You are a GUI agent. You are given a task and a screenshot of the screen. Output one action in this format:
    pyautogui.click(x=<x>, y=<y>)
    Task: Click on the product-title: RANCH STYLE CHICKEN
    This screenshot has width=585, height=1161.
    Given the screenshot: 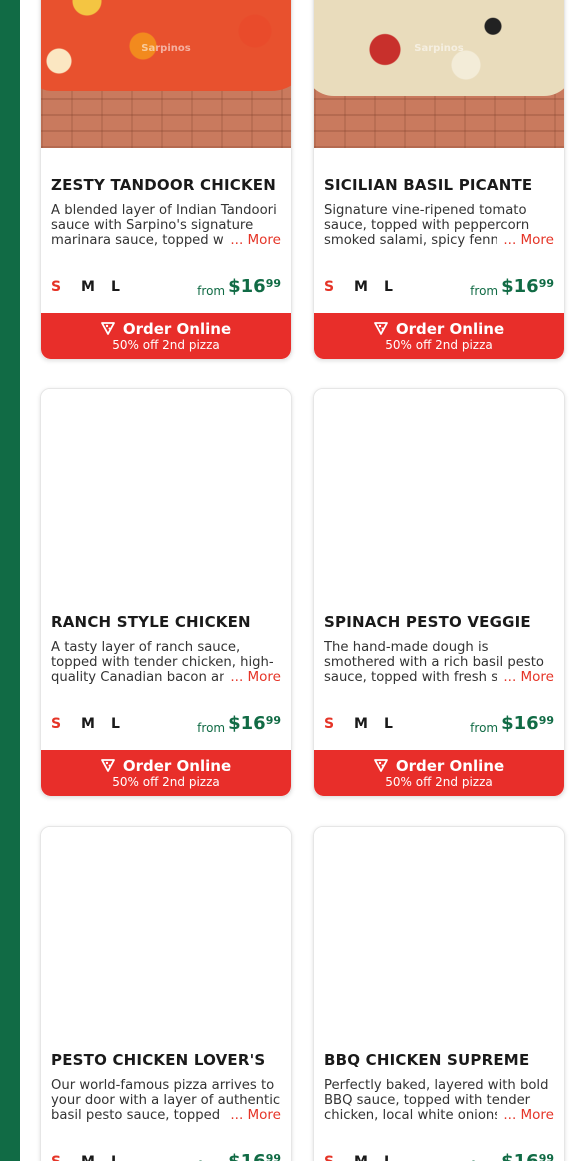 What is the action you would take?
    pyautogui.click(x=166, y=622)
    